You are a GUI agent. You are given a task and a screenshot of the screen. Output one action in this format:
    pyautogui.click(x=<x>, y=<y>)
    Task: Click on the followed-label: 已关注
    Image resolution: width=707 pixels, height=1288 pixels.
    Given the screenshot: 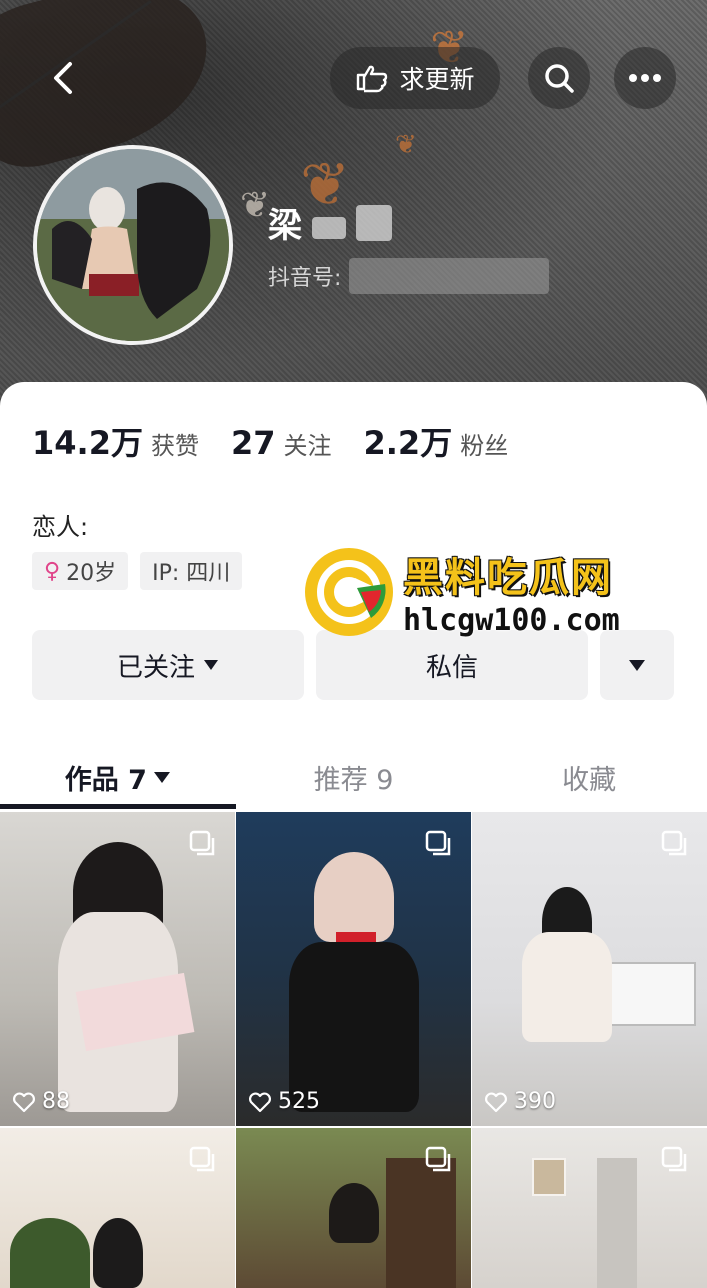 What is the action you would take?
    pyautogui.click(x=155, y=667)
    